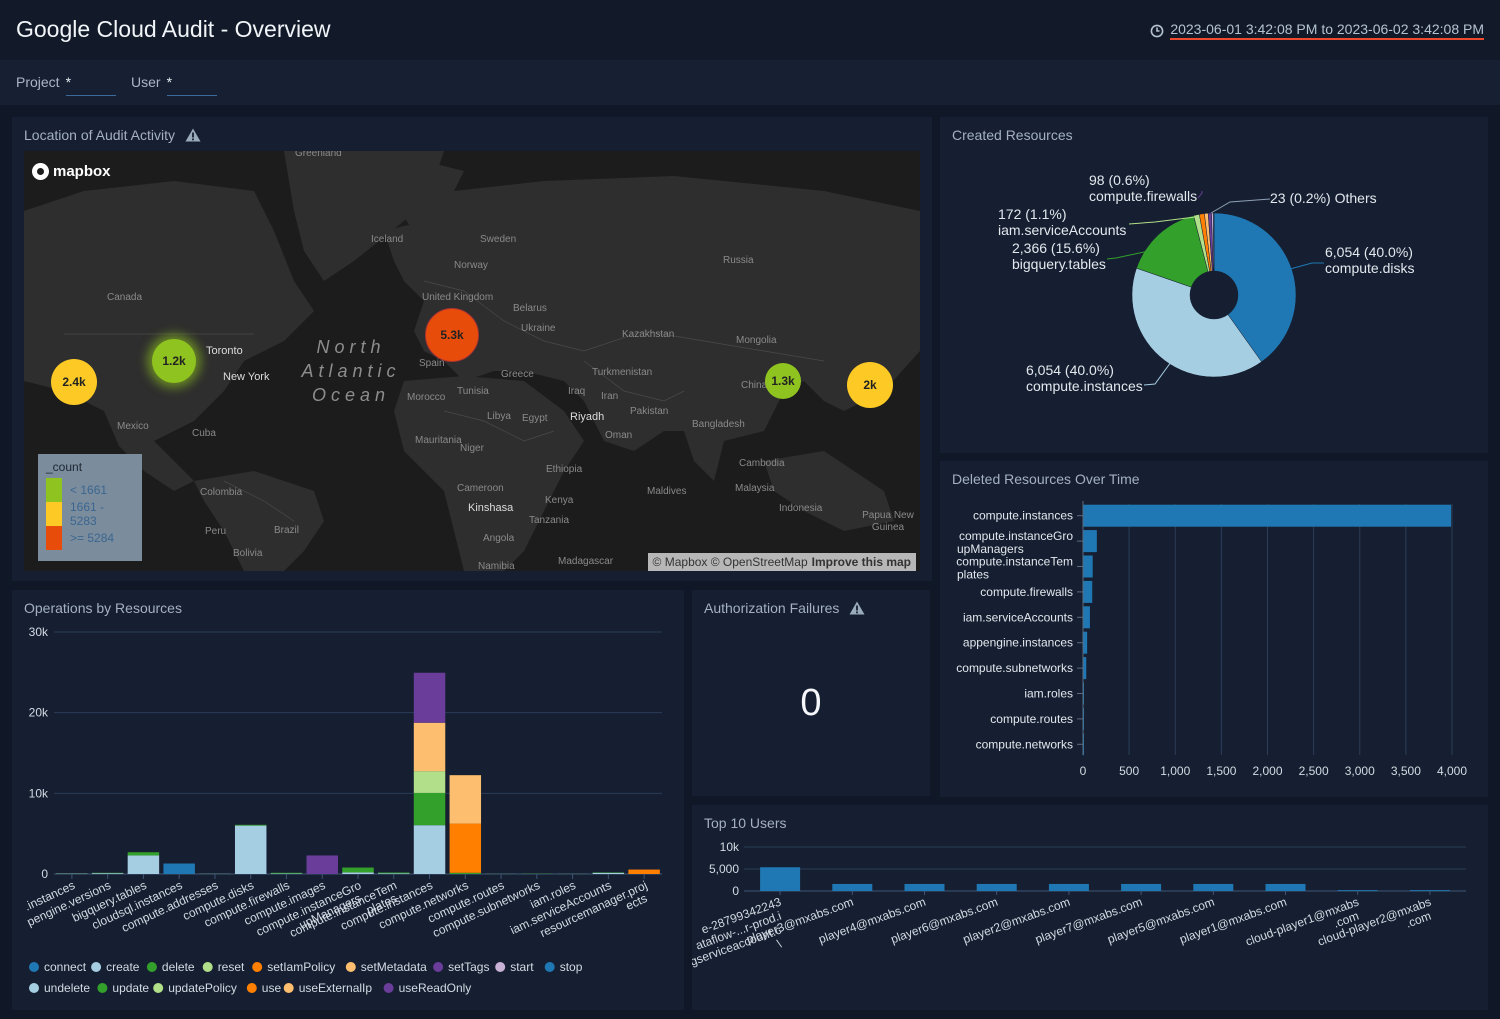  Describe the element at coordinates (1175, 771) in the screenshot. I see `x-tick-label: 1,000` at that location.